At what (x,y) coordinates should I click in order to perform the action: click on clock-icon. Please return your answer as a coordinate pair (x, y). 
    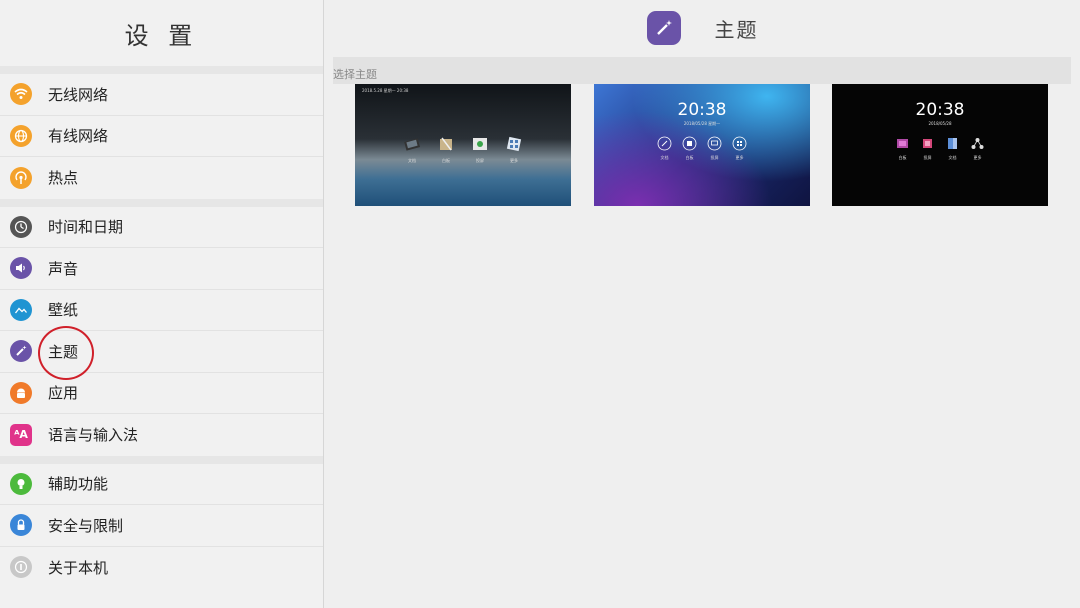
    Looking at the image, I should click on (21, 226).